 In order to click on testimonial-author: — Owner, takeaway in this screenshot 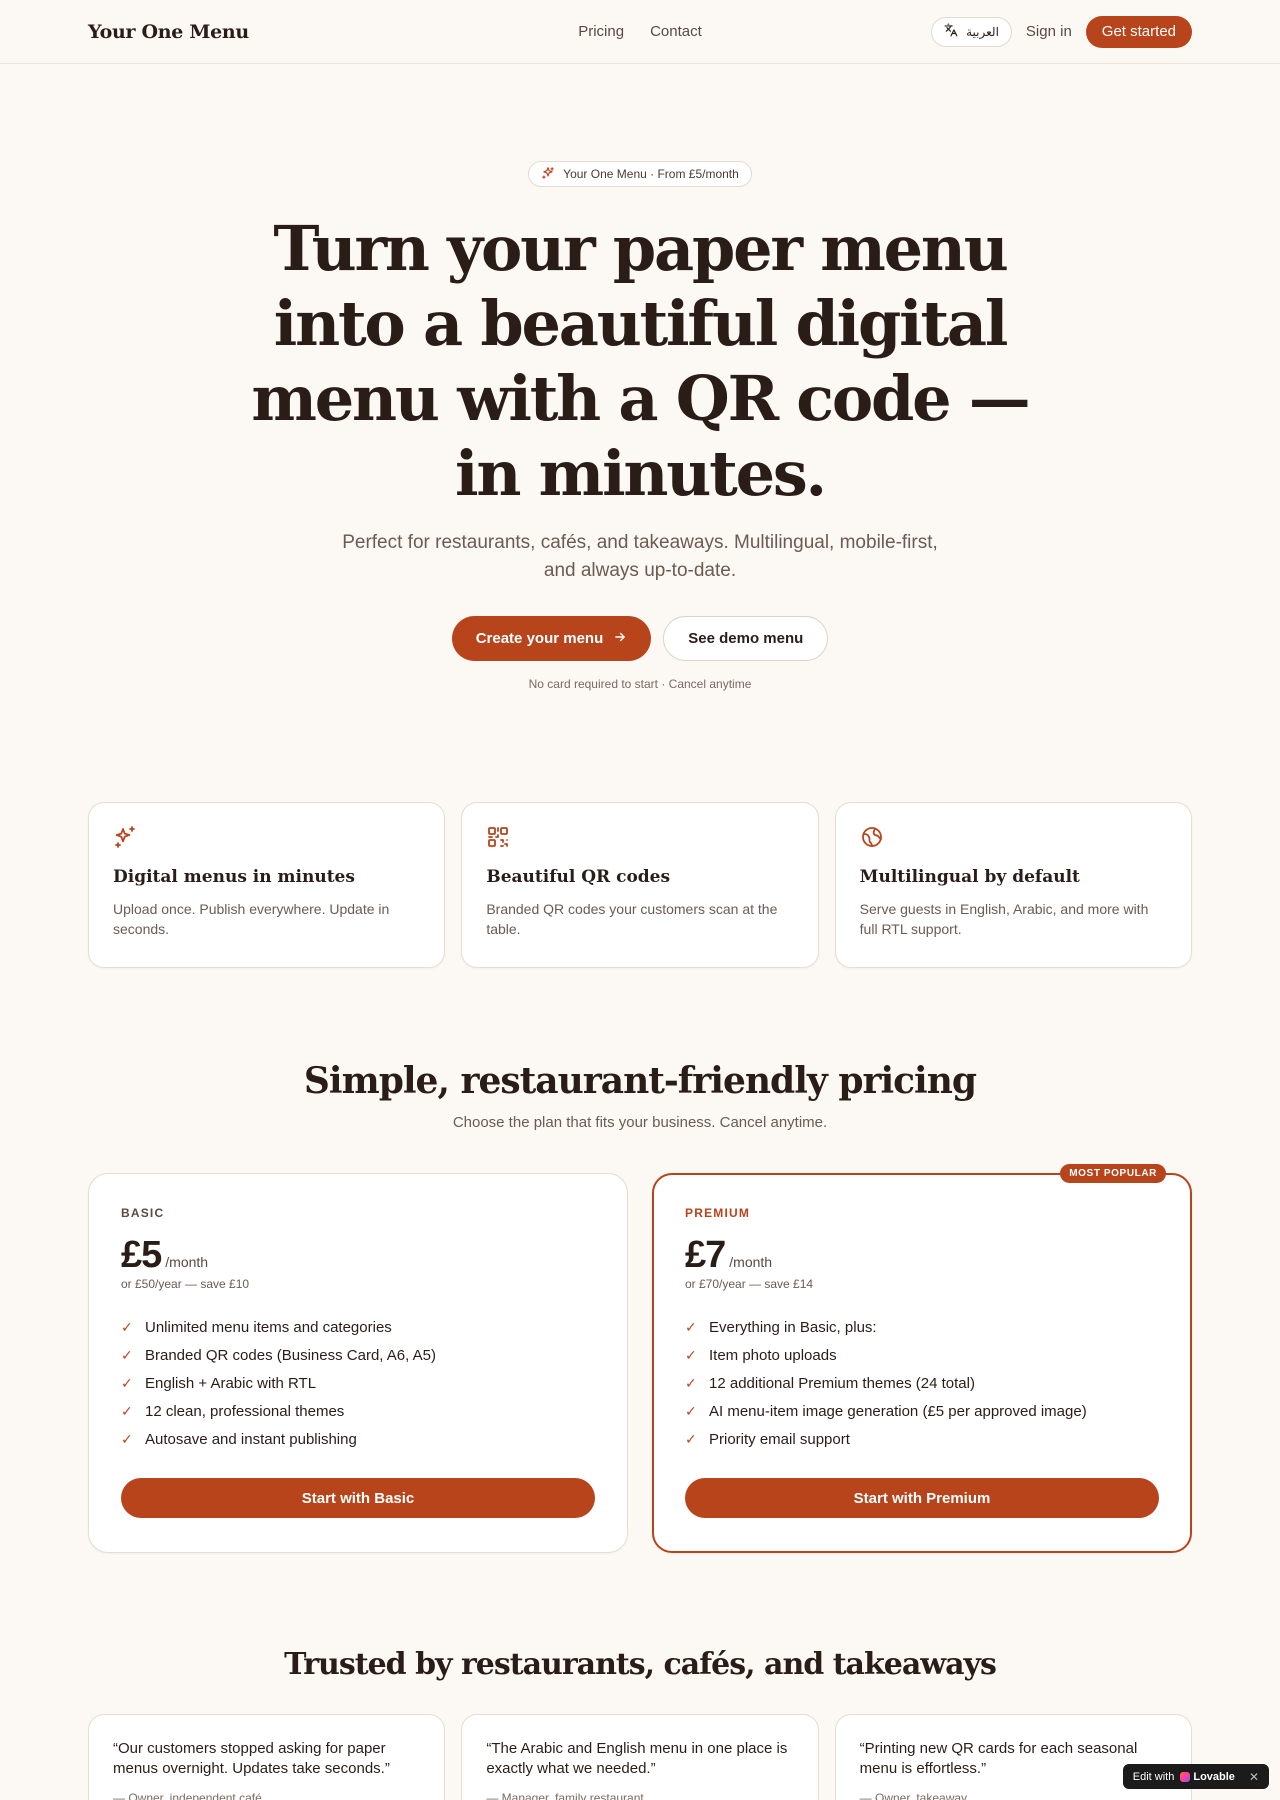, I will do `click(913, 1795)`.